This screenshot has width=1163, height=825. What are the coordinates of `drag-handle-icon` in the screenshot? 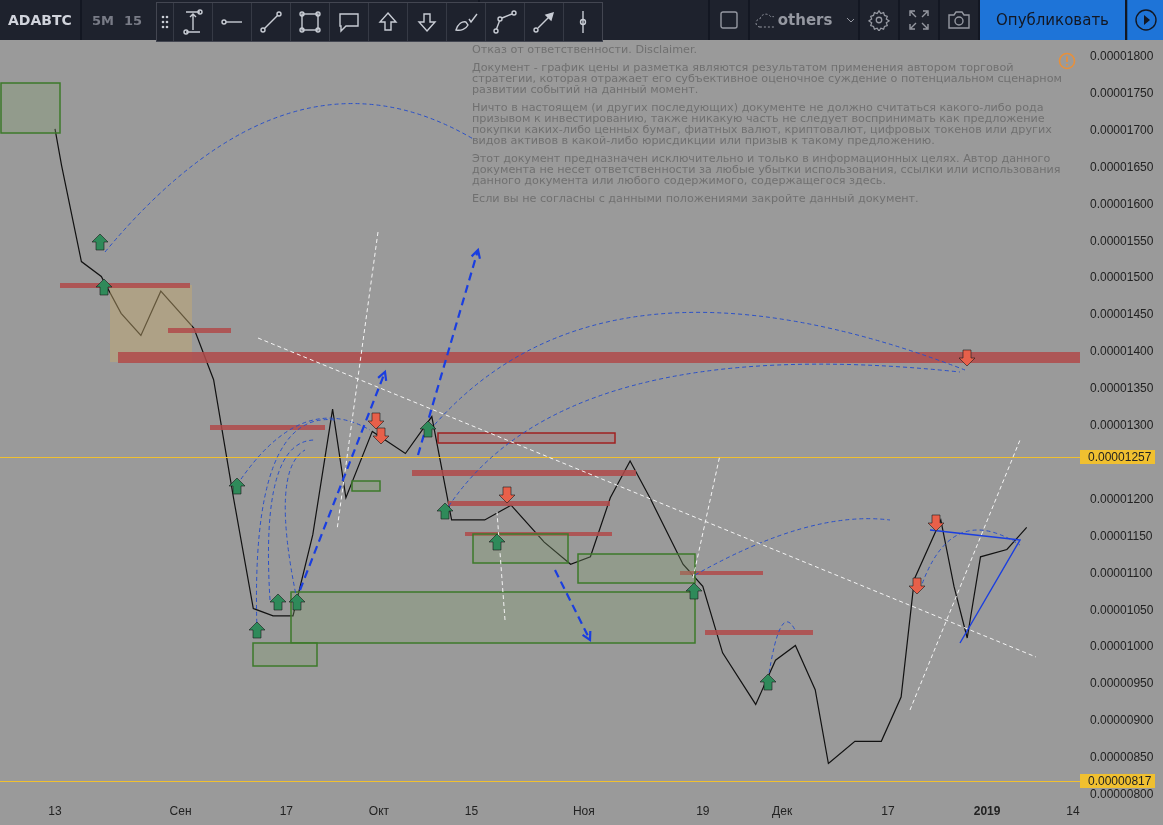 It's located at (165, 22).